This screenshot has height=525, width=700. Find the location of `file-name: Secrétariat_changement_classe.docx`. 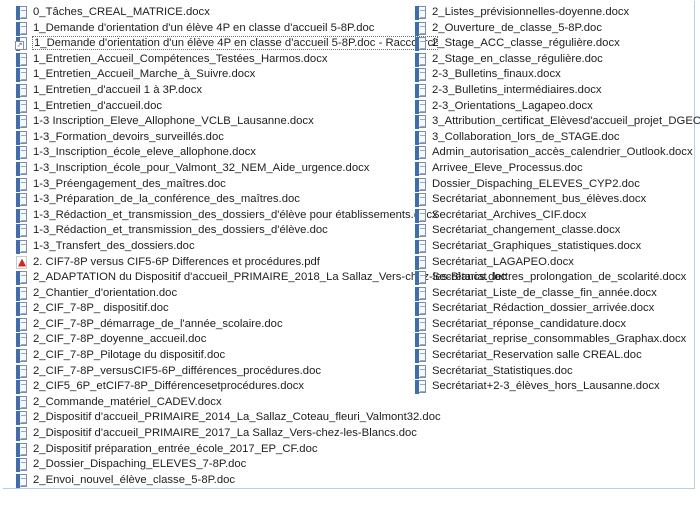

file-name: Secrétariat_changement_classe.docx is located at coordinates (526, 230).